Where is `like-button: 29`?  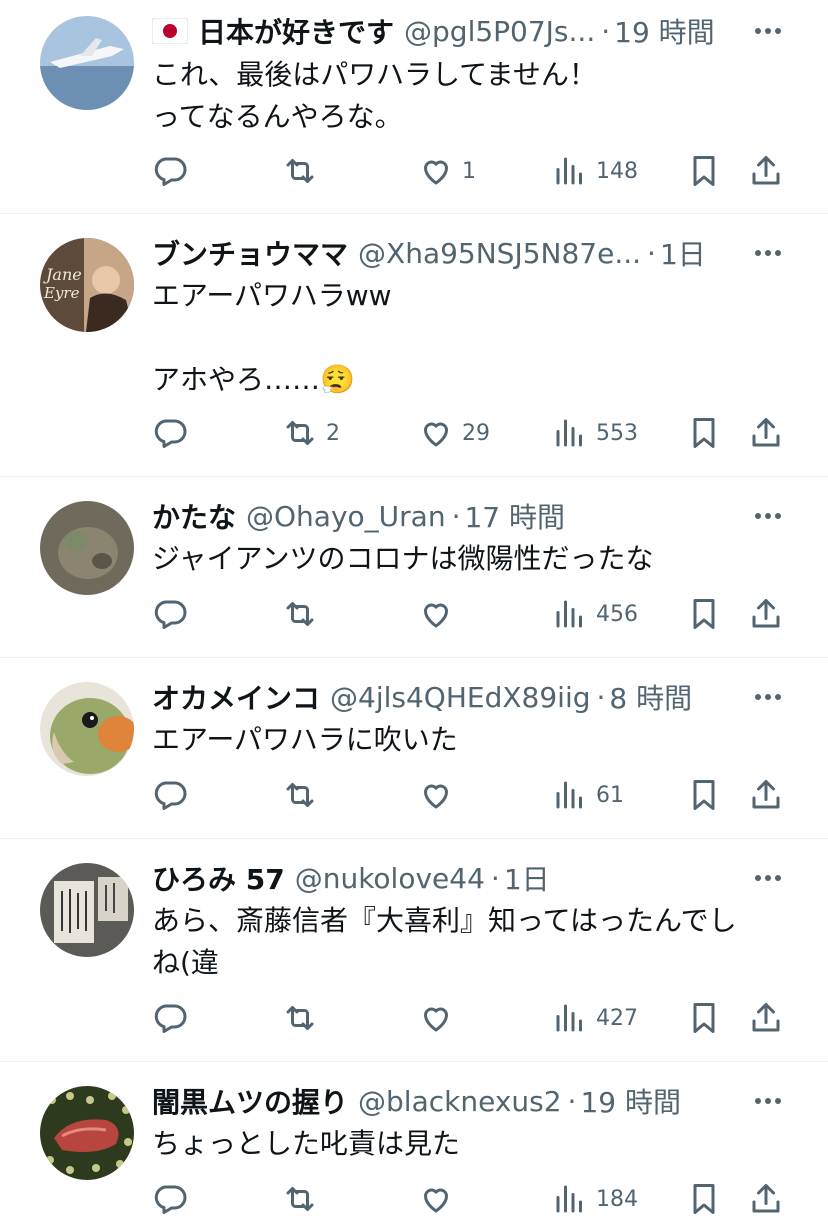
like-button: 29 is located at coordinates (454, 433).